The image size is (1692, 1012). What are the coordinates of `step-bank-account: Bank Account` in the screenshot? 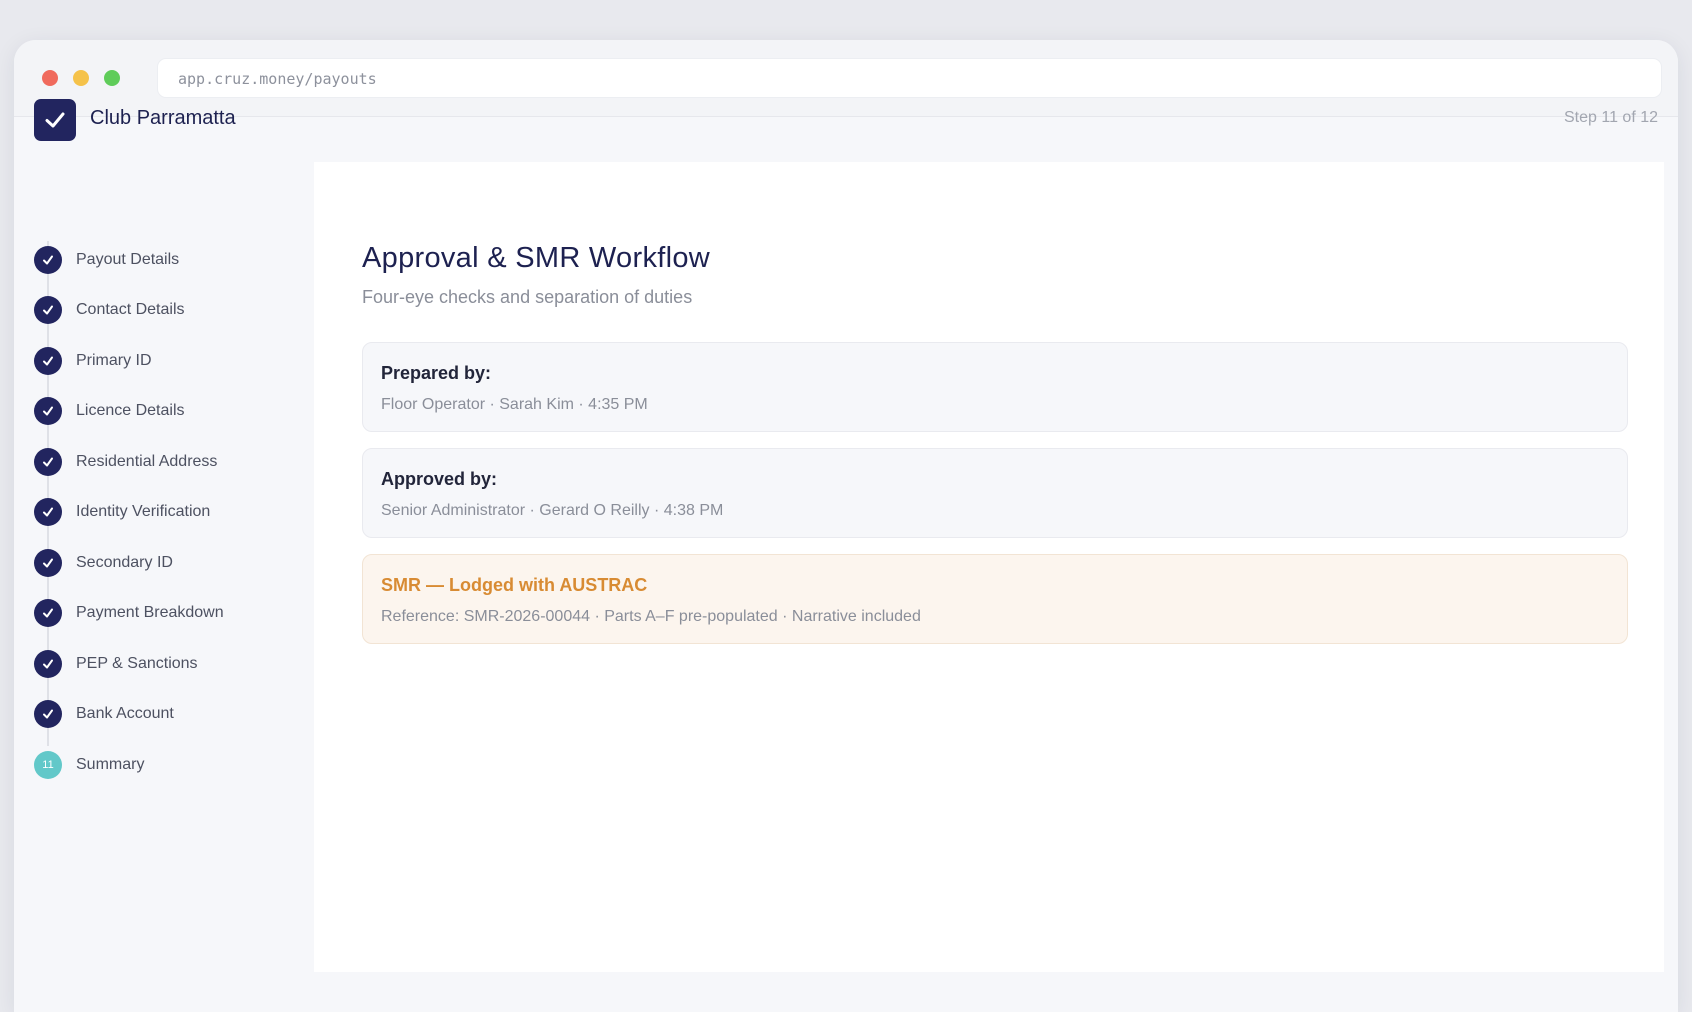 It's located at (104, 714).